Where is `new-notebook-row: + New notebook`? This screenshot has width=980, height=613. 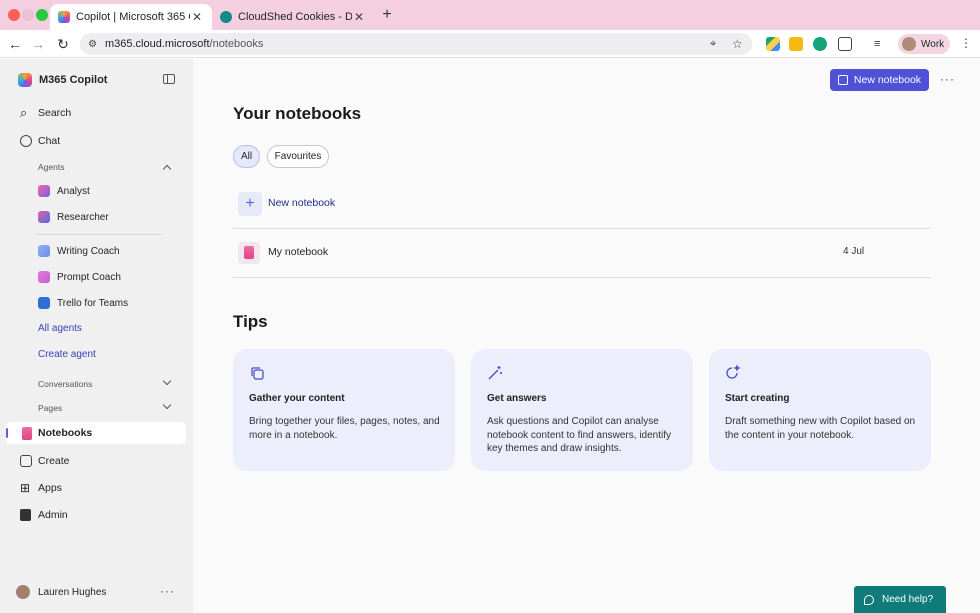 new-notebook-row: + New notebook is located at coordinates (582, 204).